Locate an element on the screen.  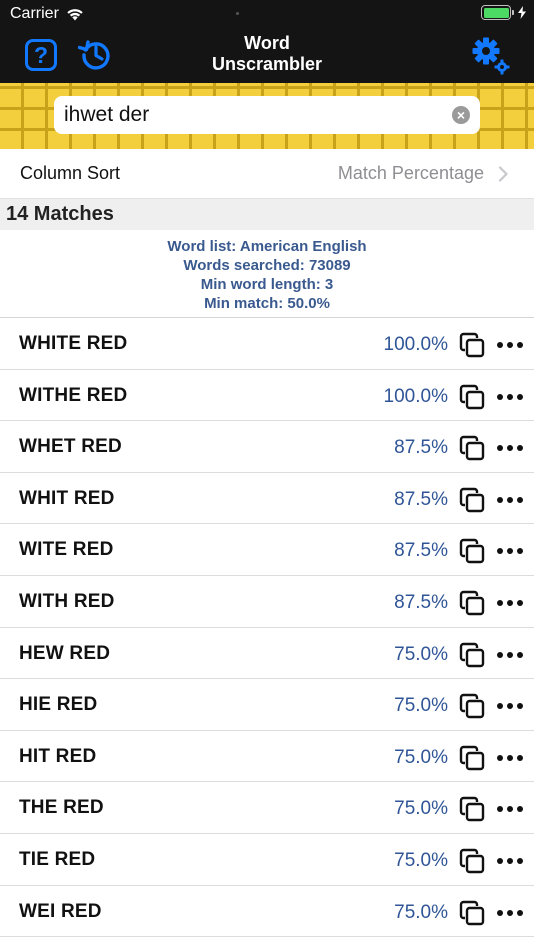
result-word: WITH RED is located at coordinates (67, 601).